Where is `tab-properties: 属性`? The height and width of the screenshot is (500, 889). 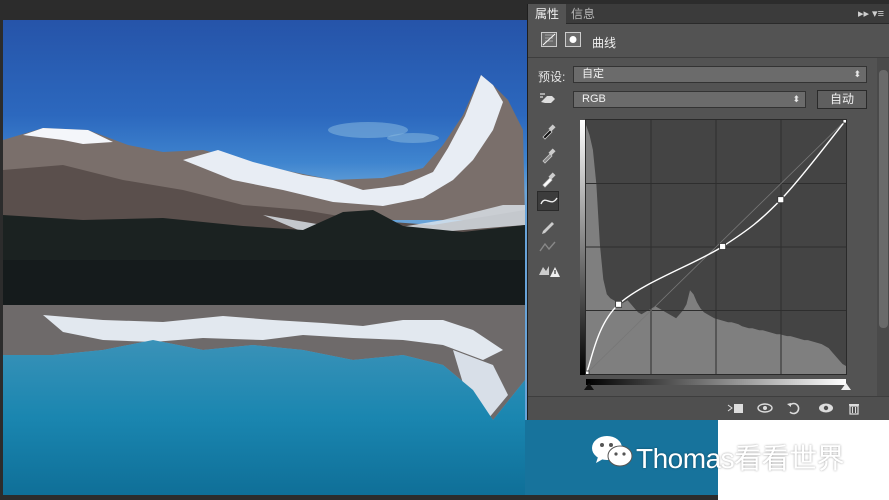
tab-properties: 属性 is located at coordinates (547, 14).